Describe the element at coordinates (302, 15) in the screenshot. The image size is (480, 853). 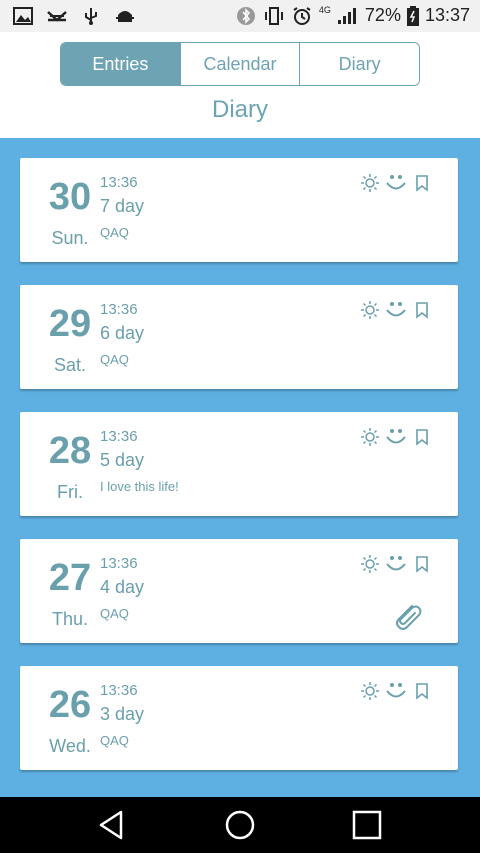
I see `alarm-icon` at that location.